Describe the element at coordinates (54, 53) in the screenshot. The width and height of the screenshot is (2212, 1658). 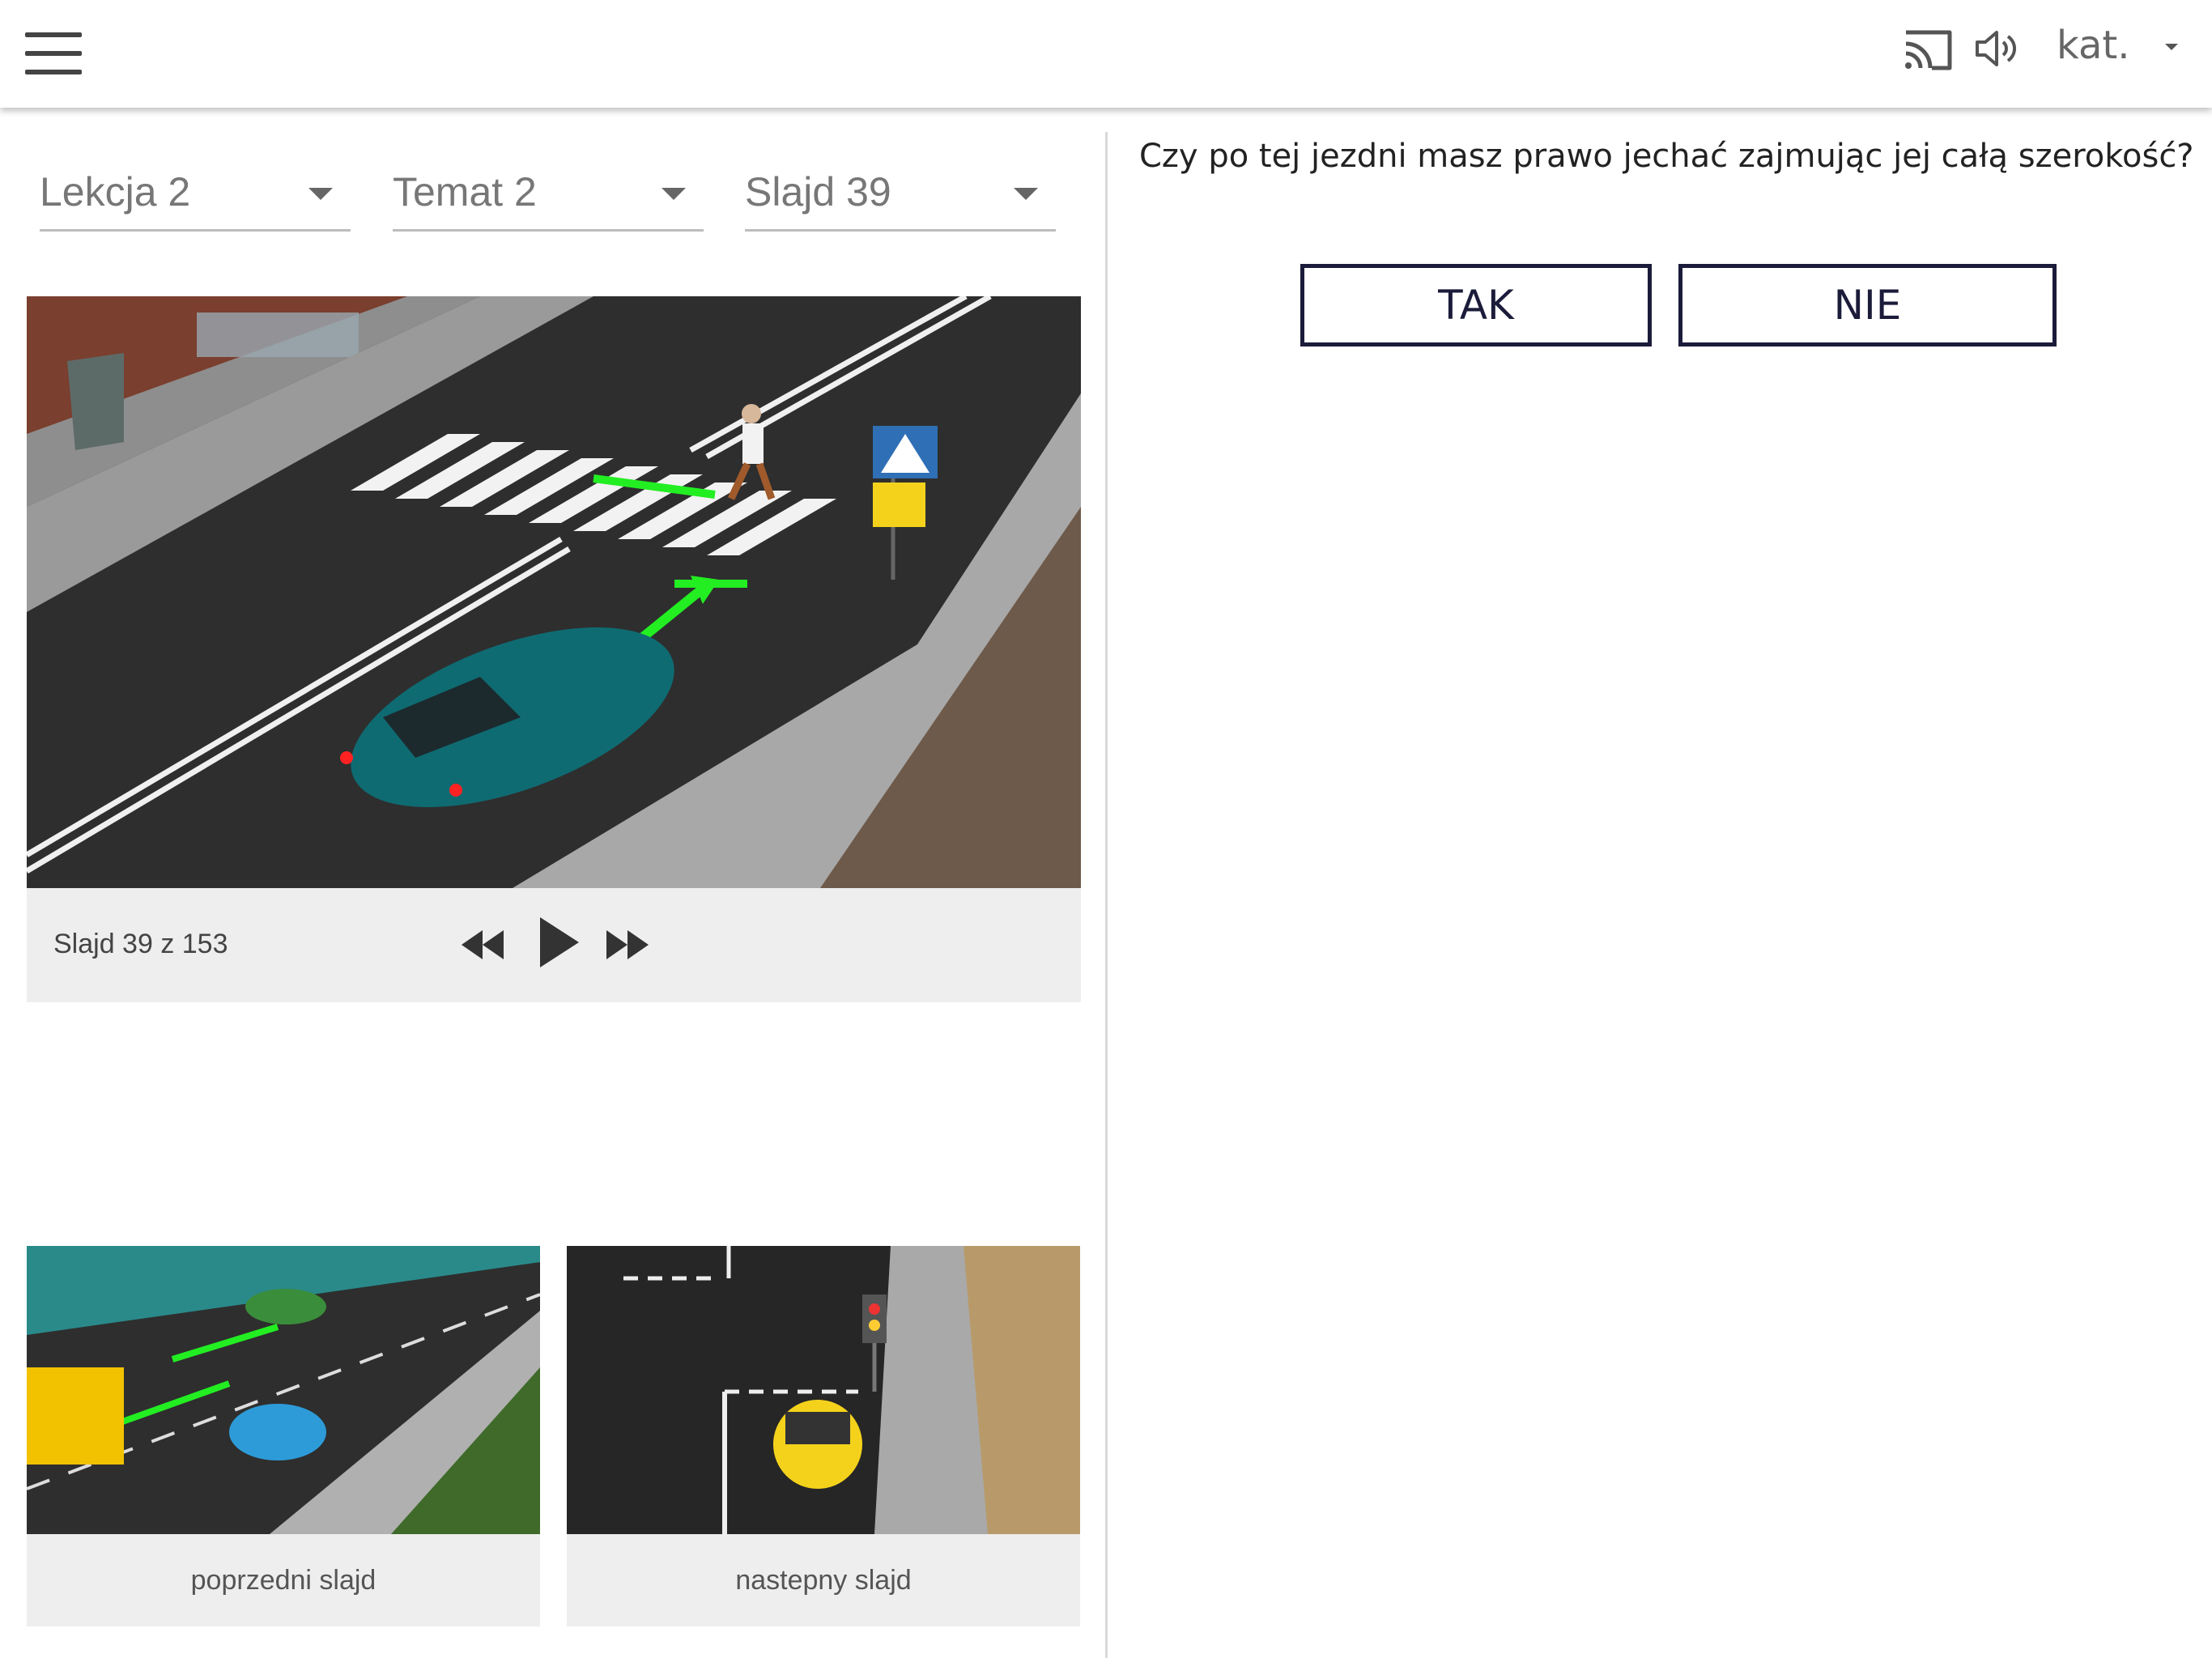
I see `hamburger-menu-icon` at that location.